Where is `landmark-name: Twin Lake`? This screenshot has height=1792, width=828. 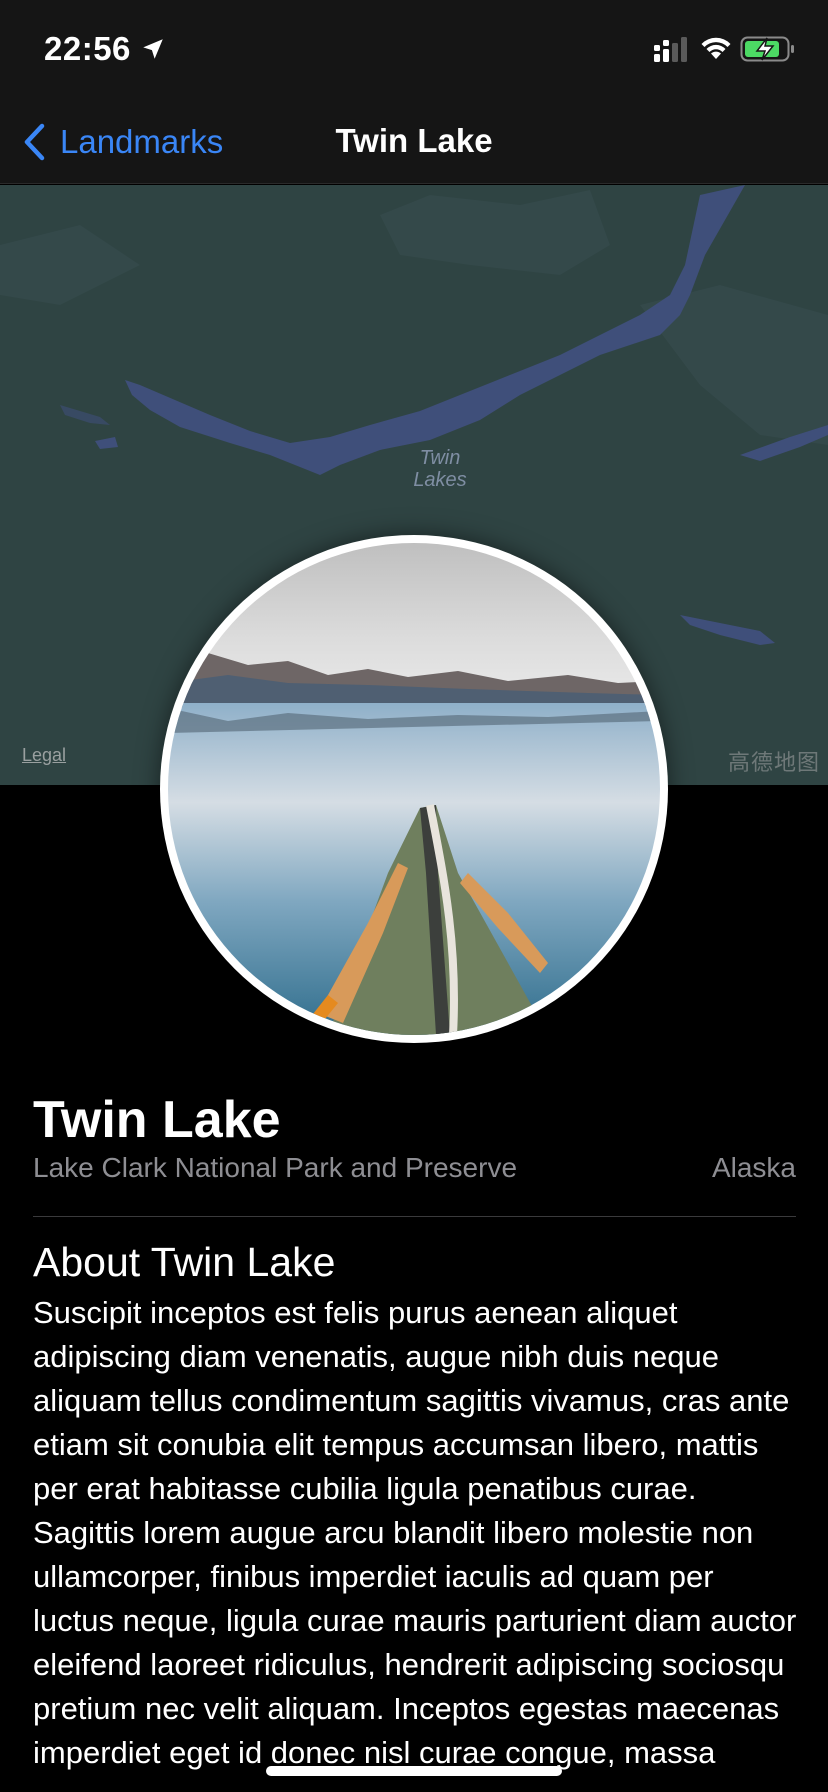
landmark-name: Twin Lake is located at coordinates (157, 1120).